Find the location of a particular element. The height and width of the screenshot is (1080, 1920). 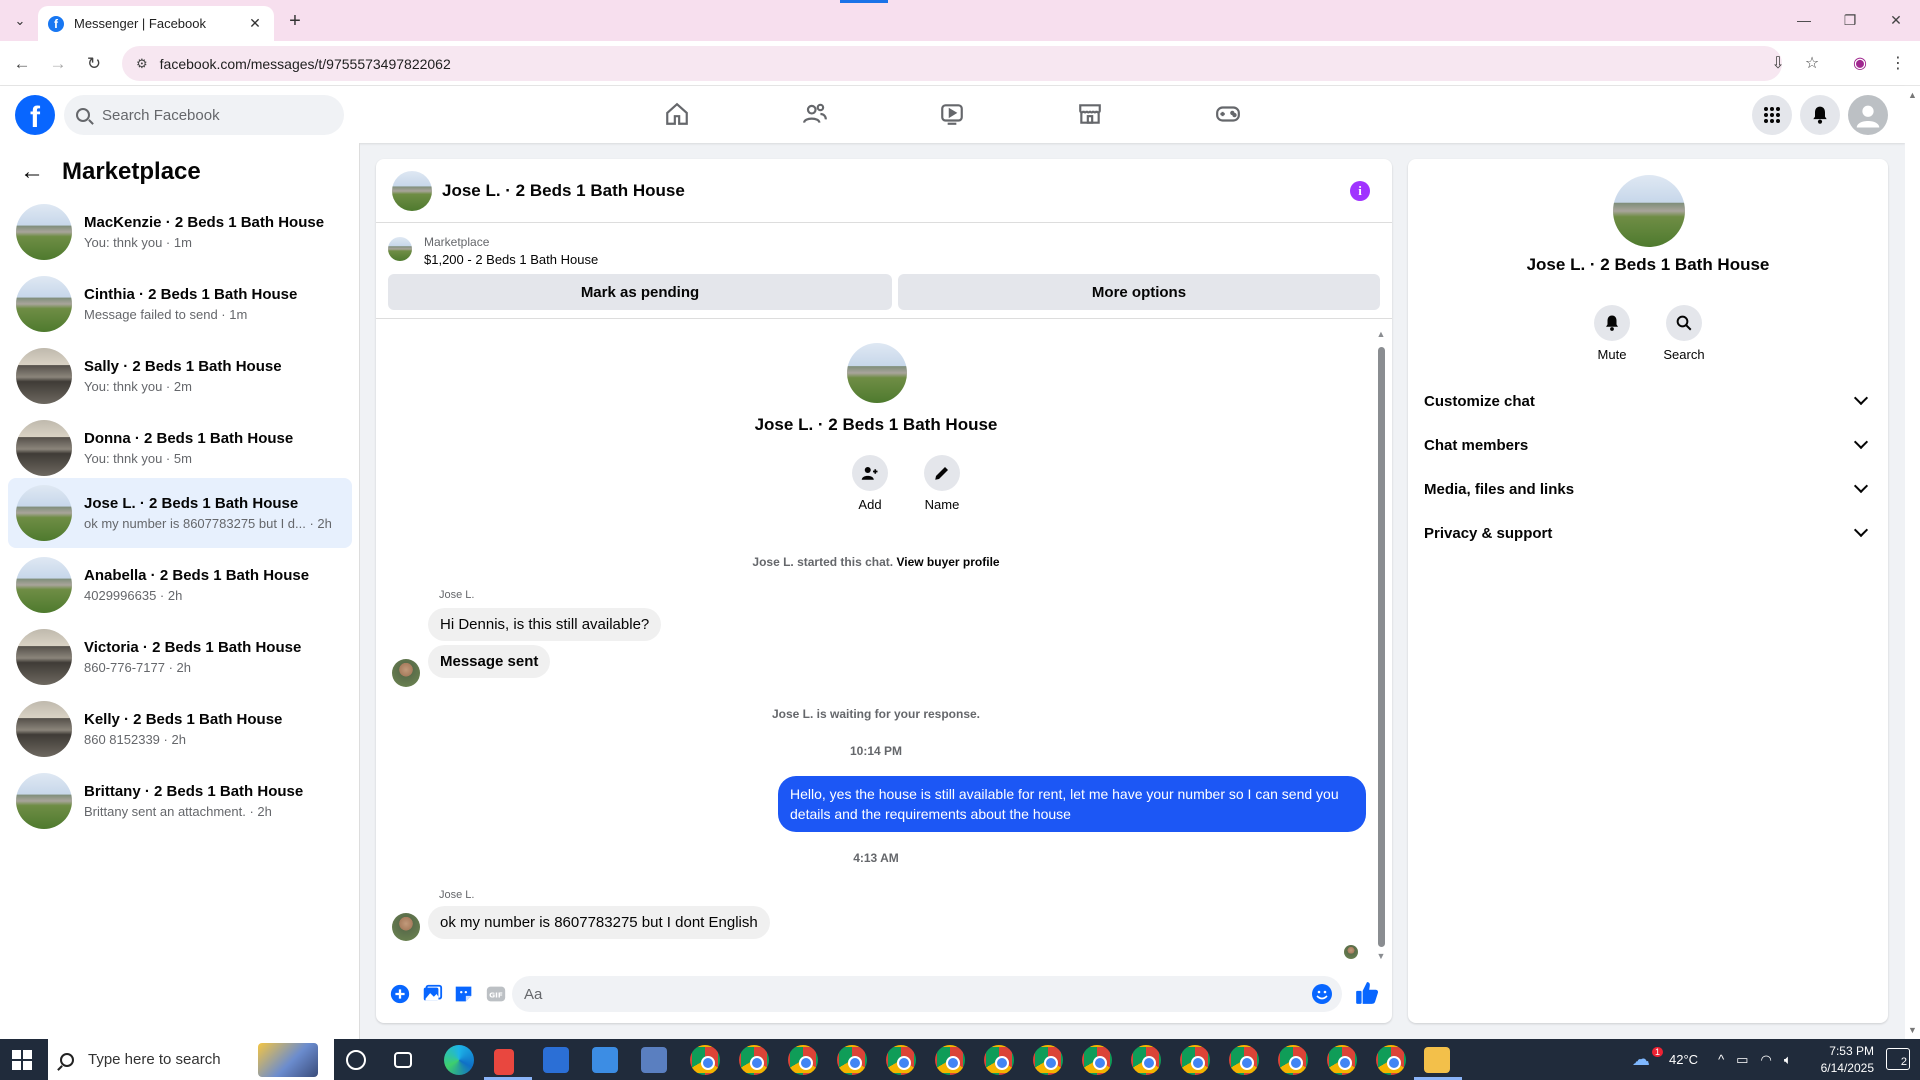

mail-icon is located at coordinates (605, 1060).